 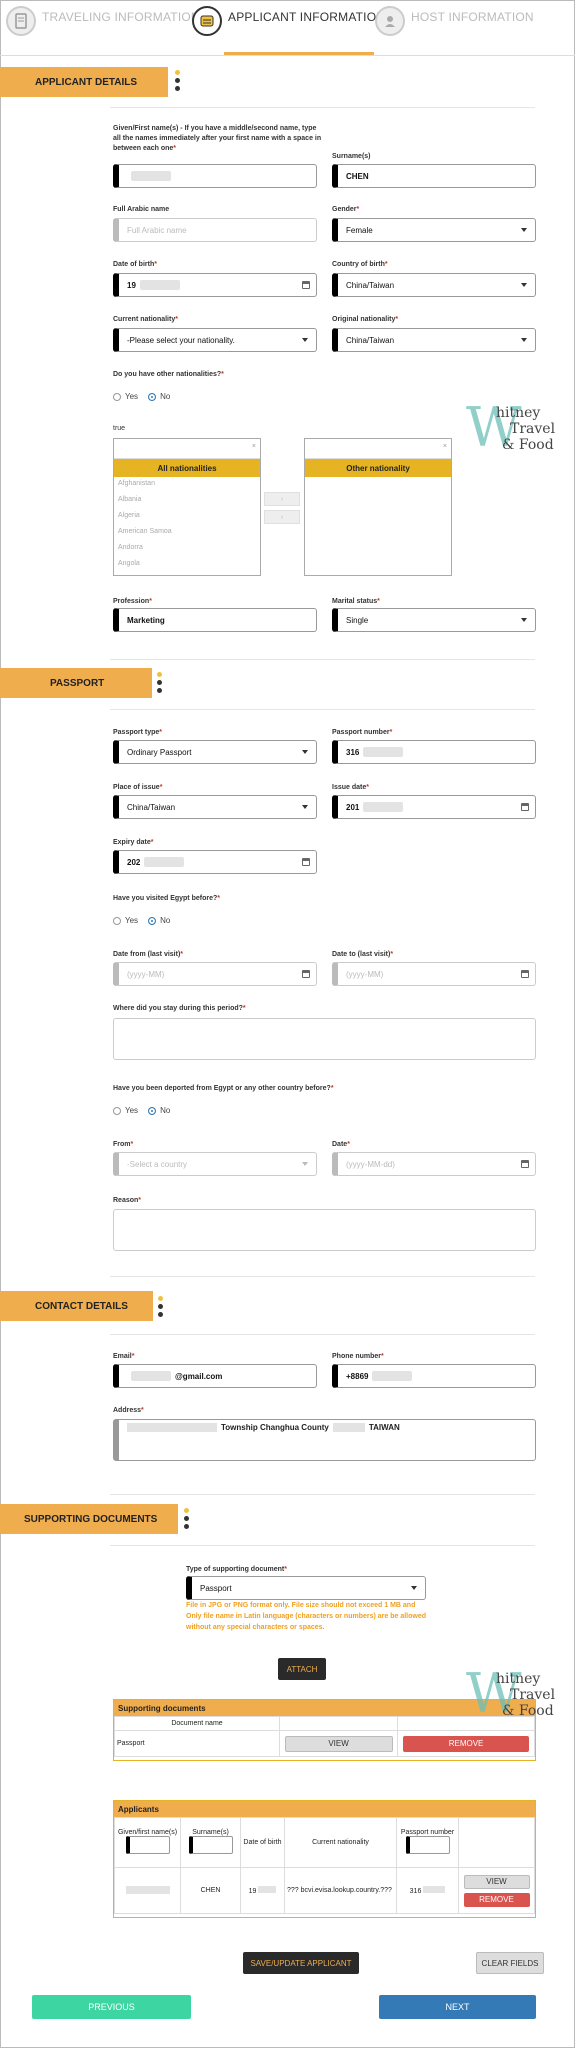 What do you see at coordinates (215, 974) in the screenshot?
I see `date-from-input: (yyyy-MM)` at bounding box center [215, 974].